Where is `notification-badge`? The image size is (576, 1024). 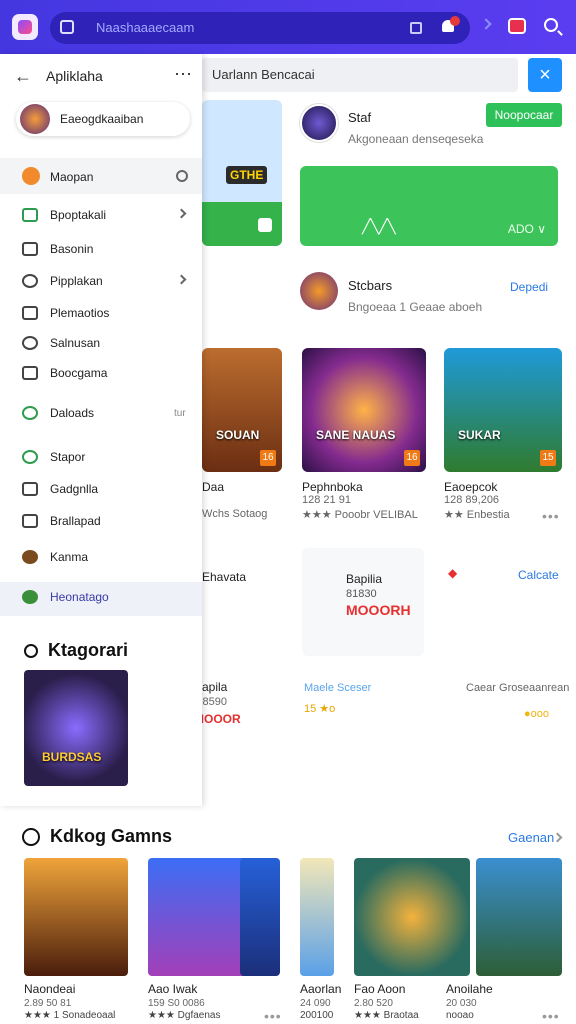 notification-badge is located at coordinates (455, 21).